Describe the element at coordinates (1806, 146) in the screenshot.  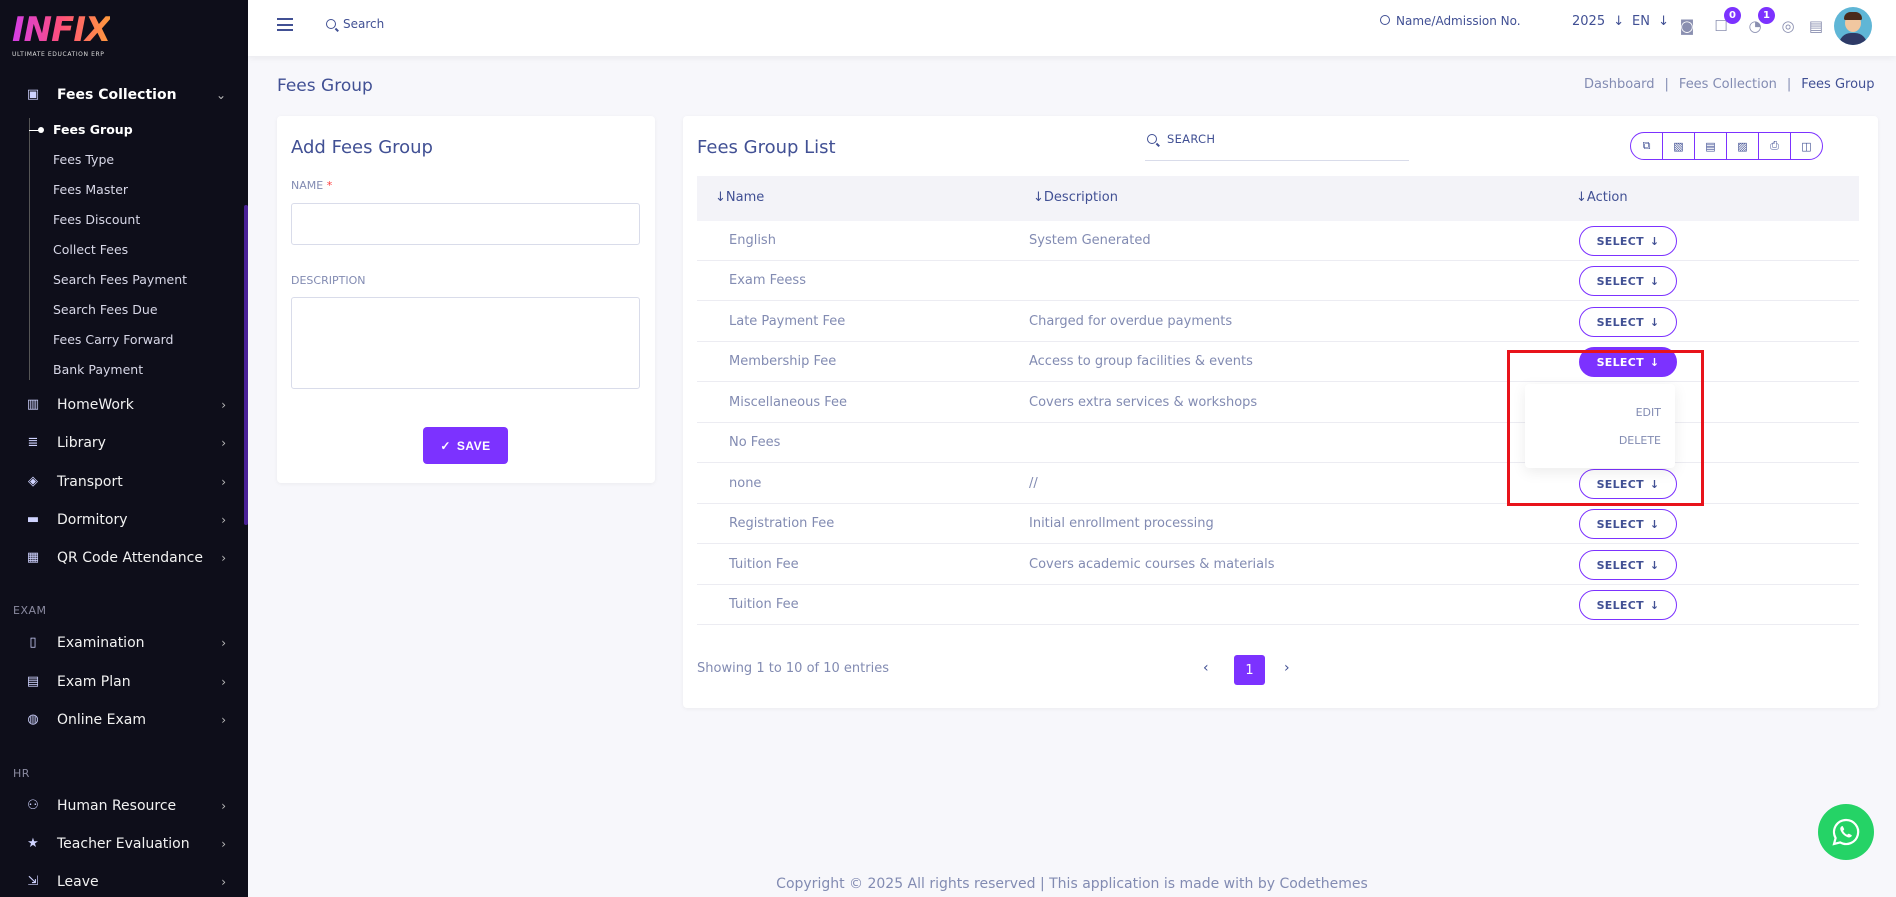
I see `columns-icon: ◫` at that location.